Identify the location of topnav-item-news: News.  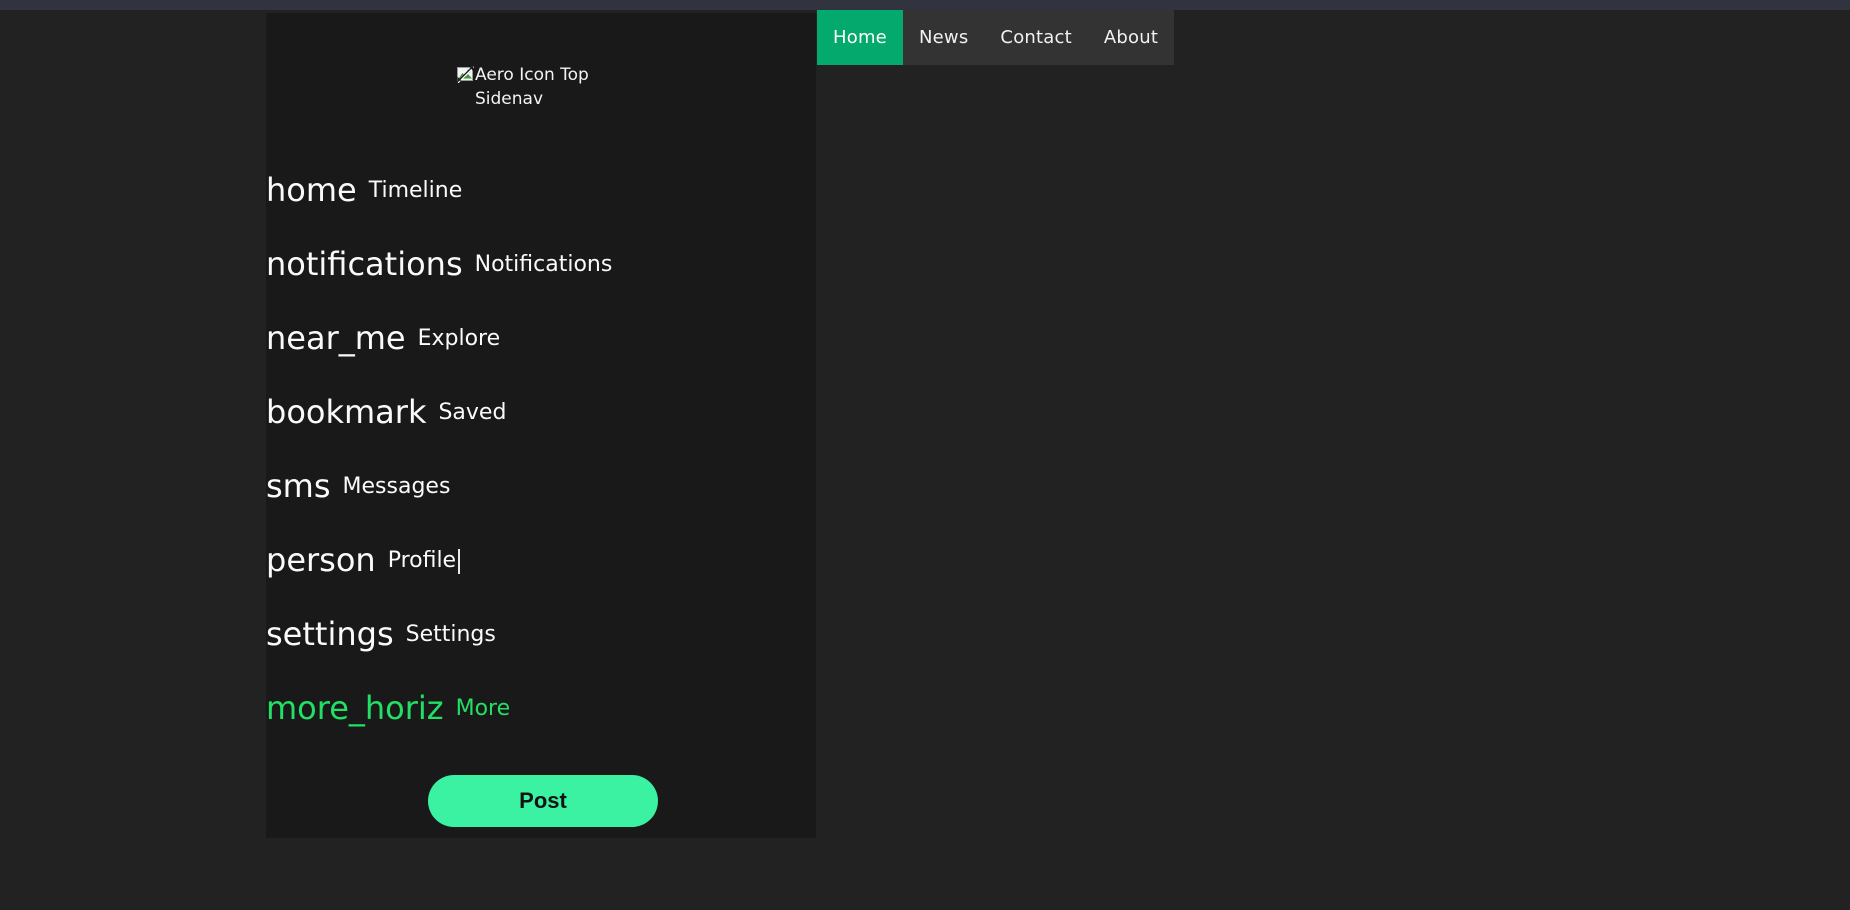
(943, 37).